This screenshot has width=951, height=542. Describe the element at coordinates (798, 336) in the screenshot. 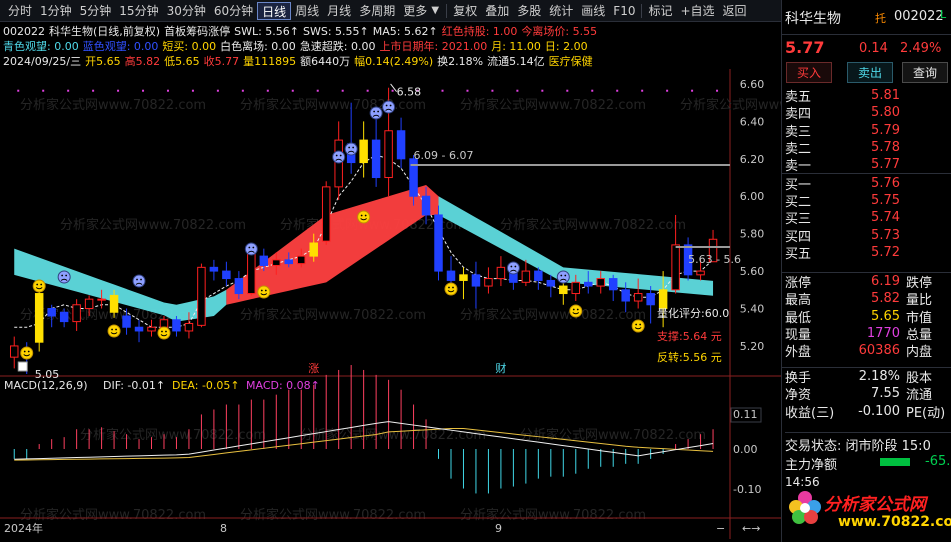

I see `stat-row-label: 现量` at that location.